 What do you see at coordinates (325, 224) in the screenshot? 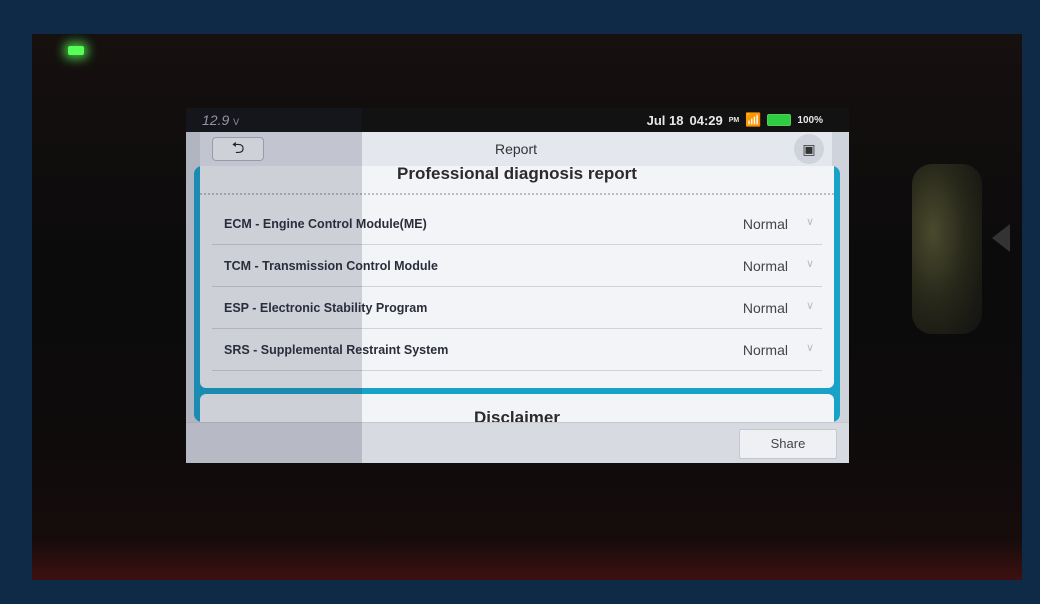
I see `module-name: ECM - Engine Control Module(ME)` at bounding box center [325, 224].